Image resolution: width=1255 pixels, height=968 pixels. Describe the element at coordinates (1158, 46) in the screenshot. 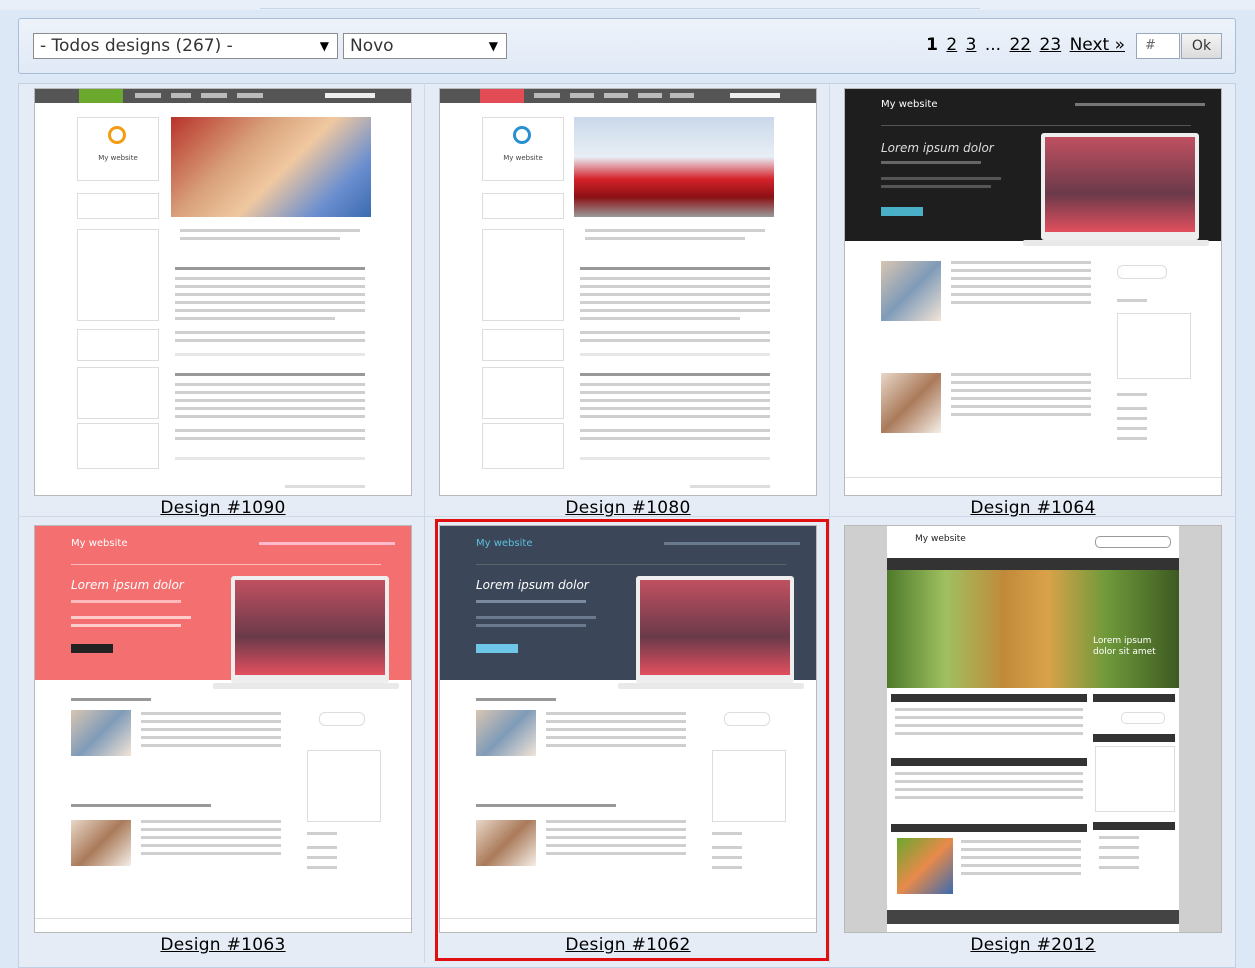

I see `page-number-input: #` at that location.